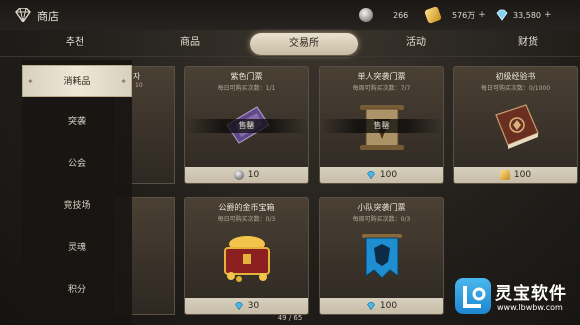 This screenshot has height=325, width=580. Describe the element at coordinates (383, 15) in the screenshot. I see `silver-coin-counter: 266` at that location.